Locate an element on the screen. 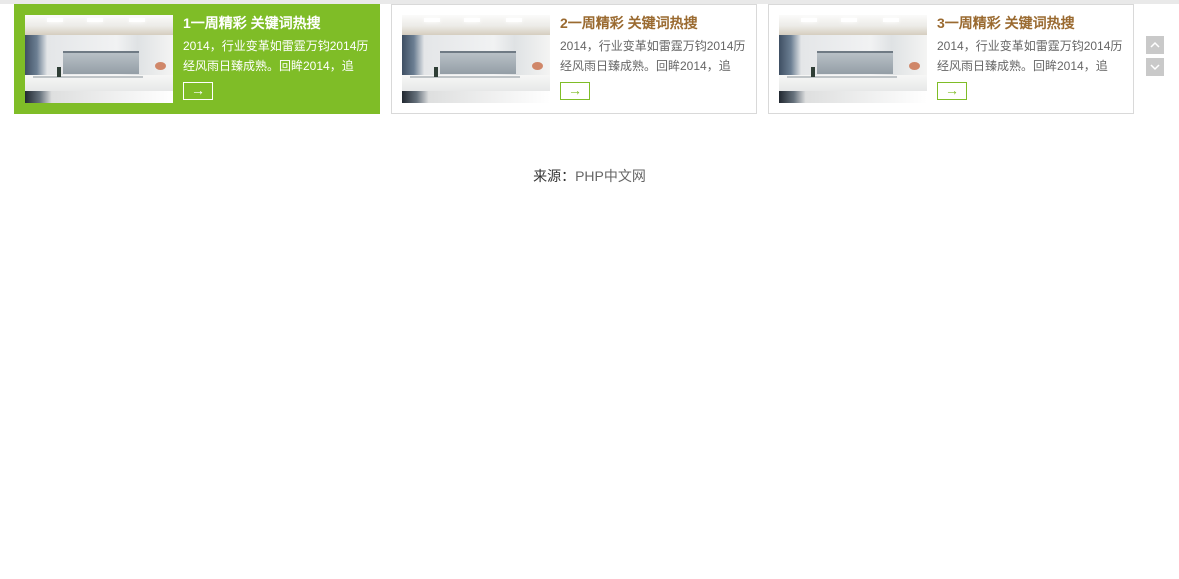 The height and width of the screenshot is (579, 1179). card-title: 3一周精彩 关键词热搜 is located at coordinates (1032, 23).